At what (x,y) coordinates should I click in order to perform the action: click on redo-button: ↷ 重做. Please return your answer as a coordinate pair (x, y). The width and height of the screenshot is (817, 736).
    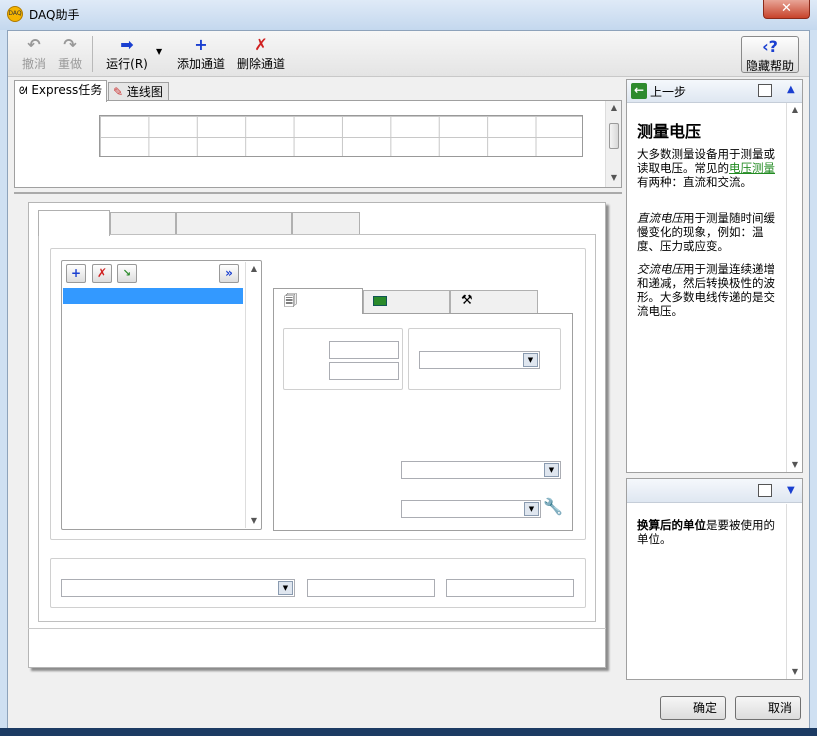
    Looking at the image, I should click on (70, 54).